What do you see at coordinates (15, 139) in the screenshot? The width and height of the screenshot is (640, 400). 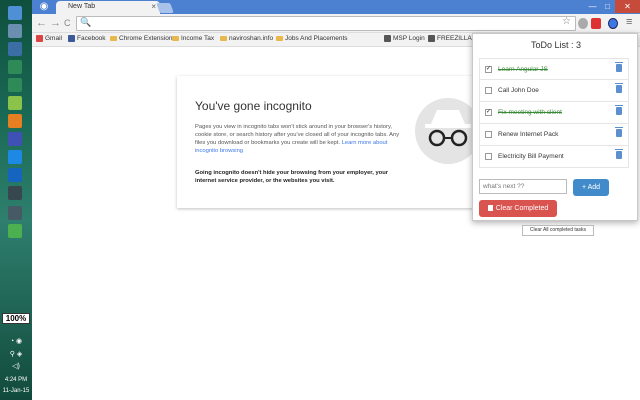 I see `skype-icon` at bounding box center [15, 139].